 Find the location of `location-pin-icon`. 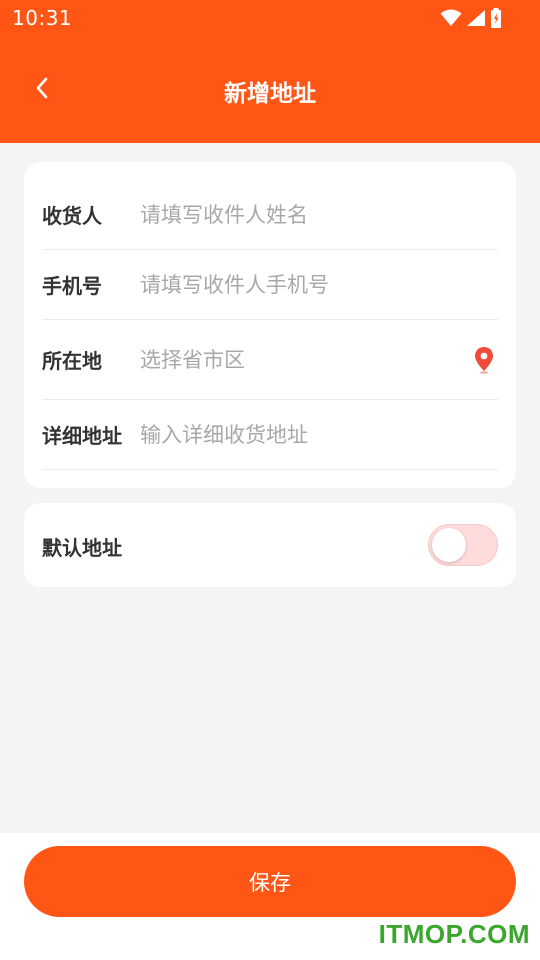

location-pin-icon is located at coordinates (484, 360).